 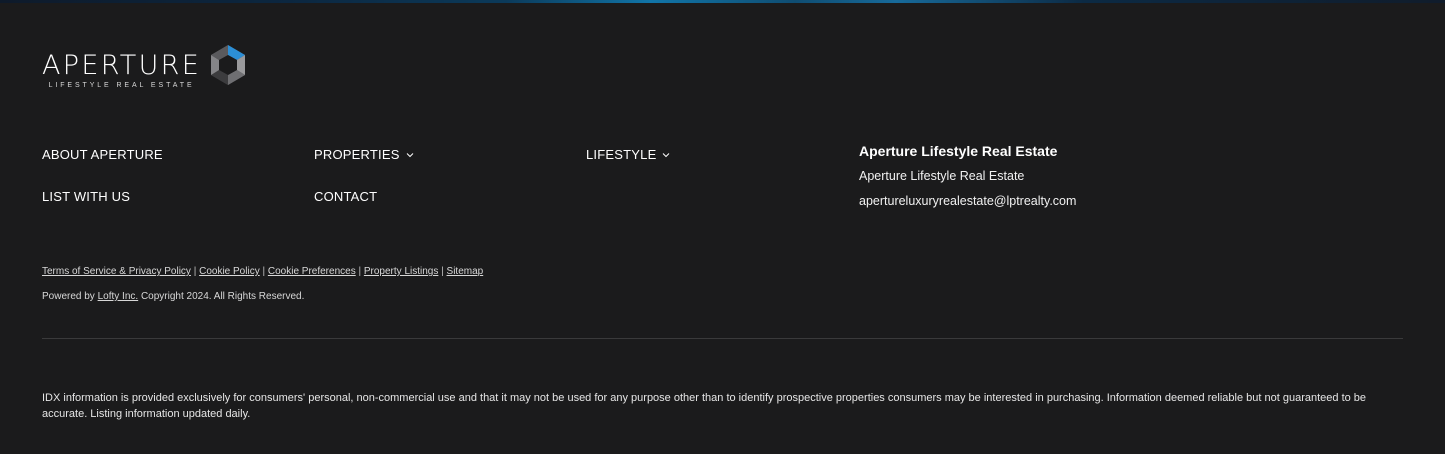 I want to click on logo-text: APERTURE LIFESTYLE REAL ESTATE, so click(x=121, y=66).